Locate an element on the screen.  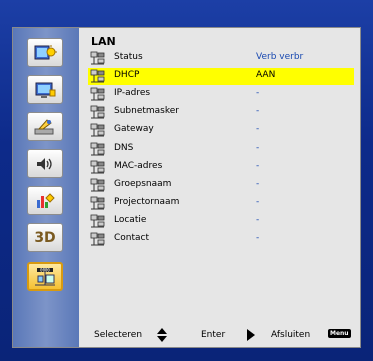
options-icon is located at coordinates (45, 200).